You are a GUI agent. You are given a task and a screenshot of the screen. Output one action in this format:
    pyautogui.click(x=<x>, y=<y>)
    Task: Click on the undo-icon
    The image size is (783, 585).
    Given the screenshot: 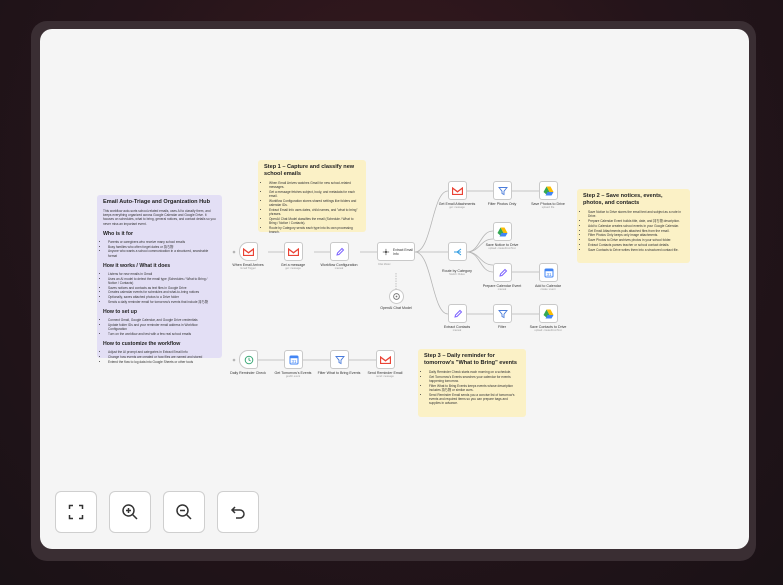 What is the action you would take?
    pyautogui.click(x=237, y=512)
    